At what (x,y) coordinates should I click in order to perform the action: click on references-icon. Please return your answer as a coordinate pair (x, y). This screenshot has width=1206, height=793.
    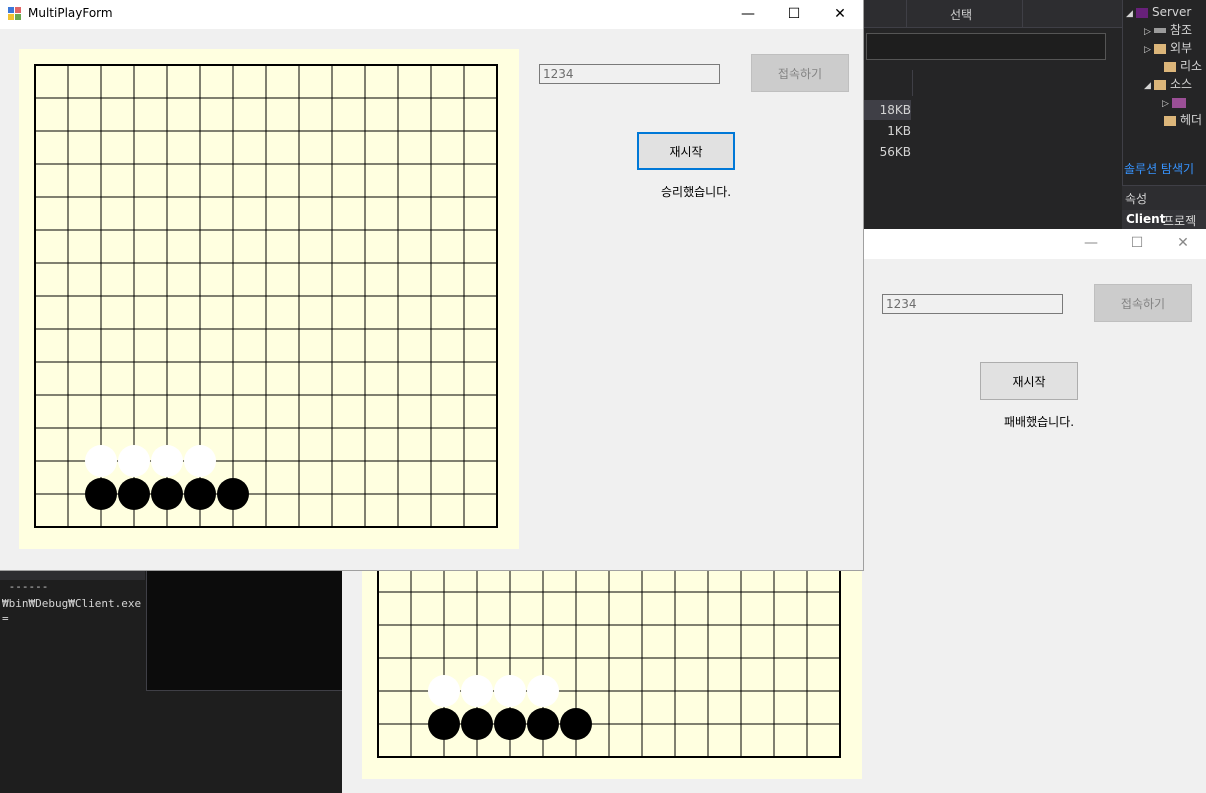
    Looking at the image, I should click on (1160, 30).